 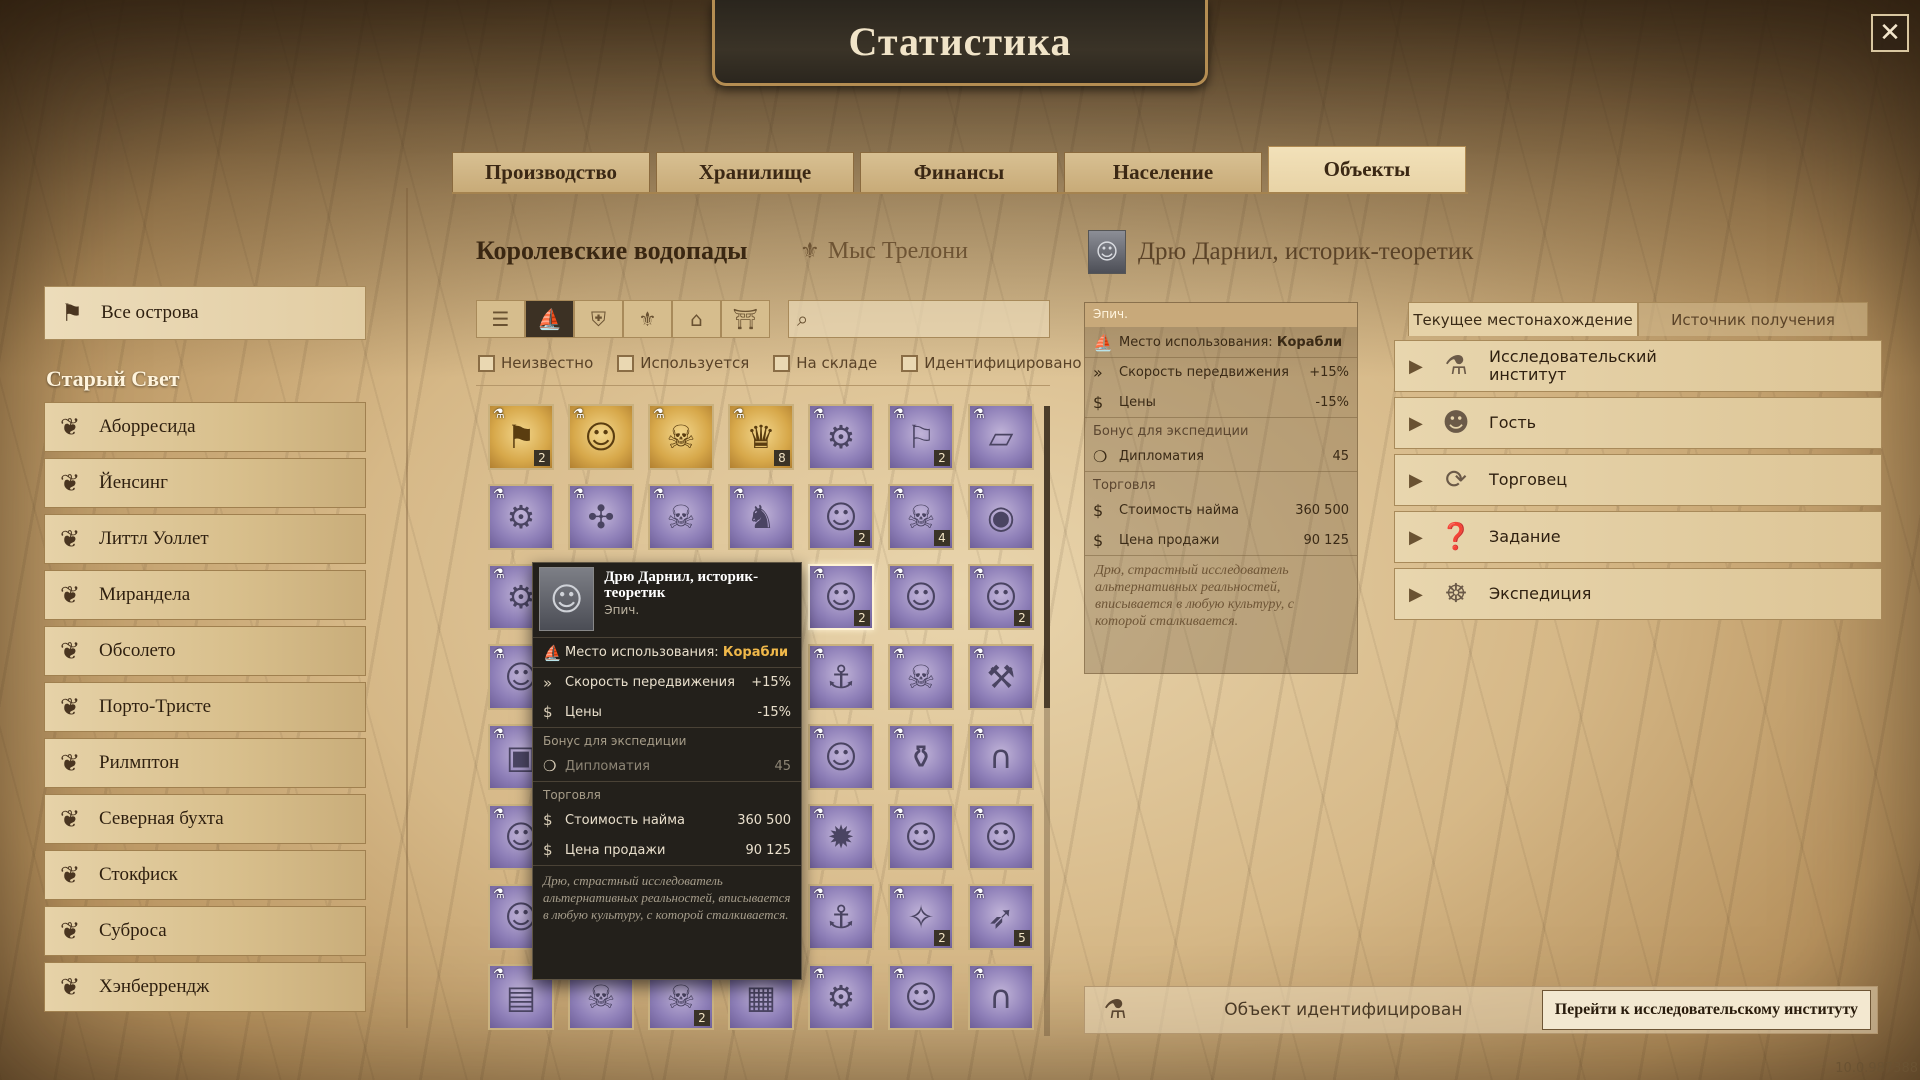 I want to click on filter-in-storage: На складе, so click(x=825, y=363).